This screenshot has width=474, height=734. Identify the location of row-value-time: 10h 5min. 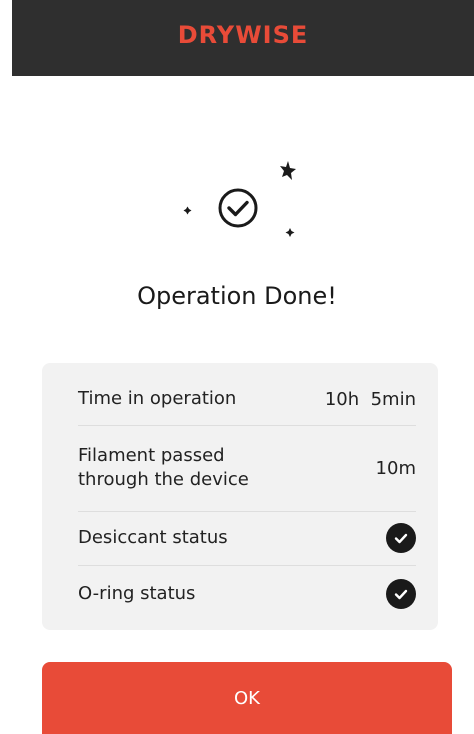
(370, 399).